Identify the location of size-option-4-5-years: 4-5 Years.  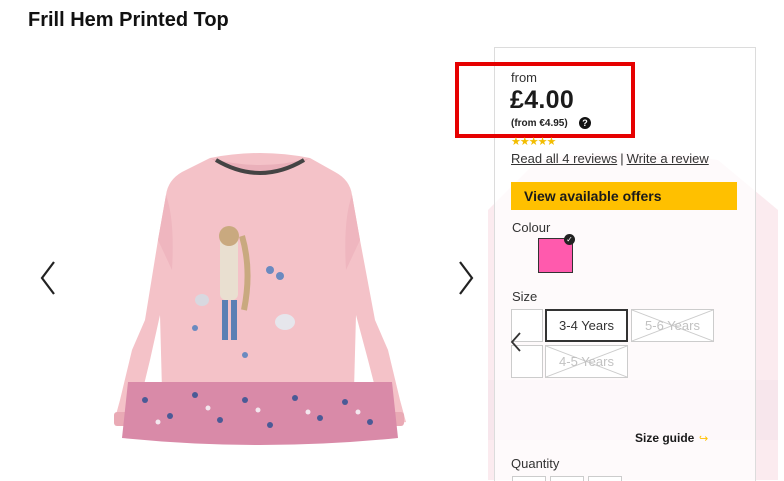
(586, 361).